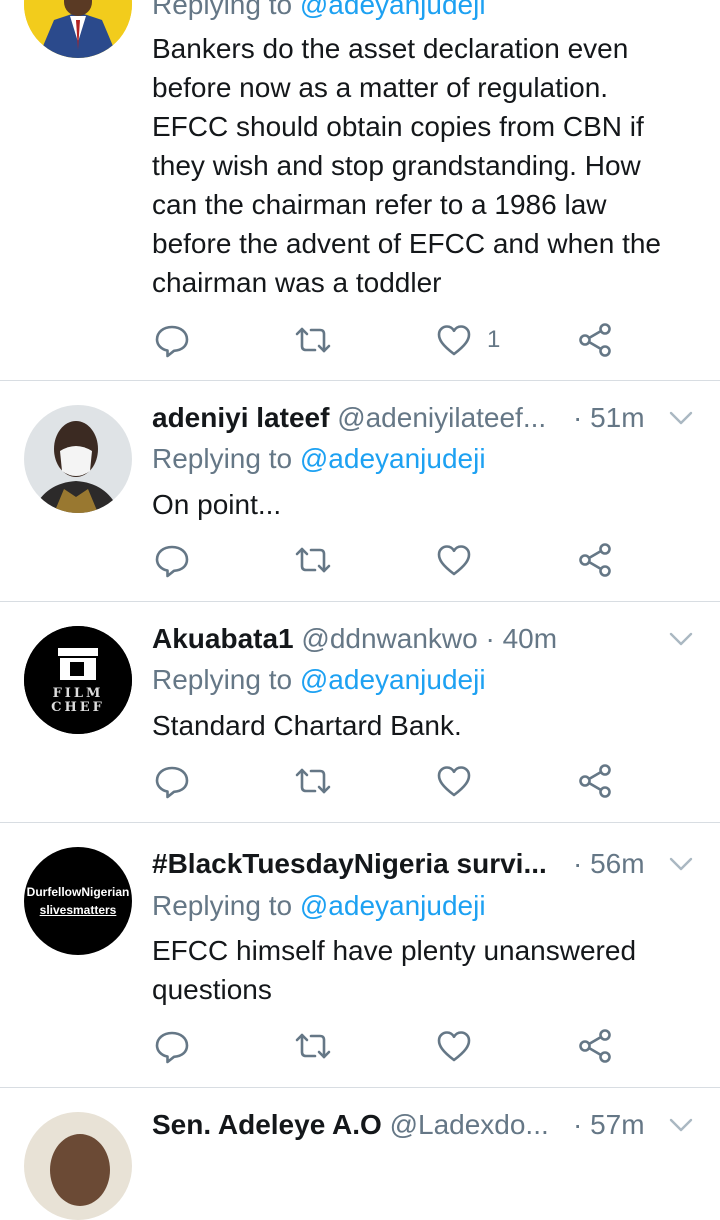 The image size is (720, 1220). Describe the element at coordinates (379, 204) in the screenshot. I see `text-line: can the chairman refer to a 1986 law` at that location.